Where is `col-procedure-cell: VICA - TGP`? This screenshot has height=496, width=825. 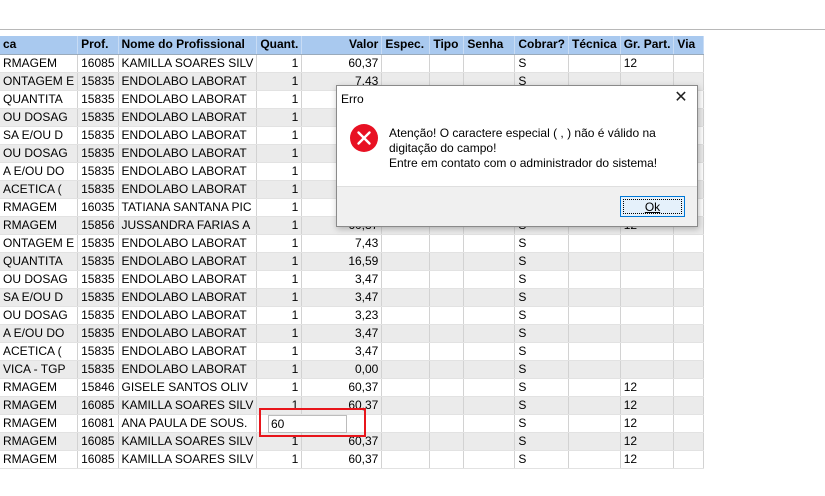
col-procedure-cell: VICA - TGP is located at coordinates (39, 369).